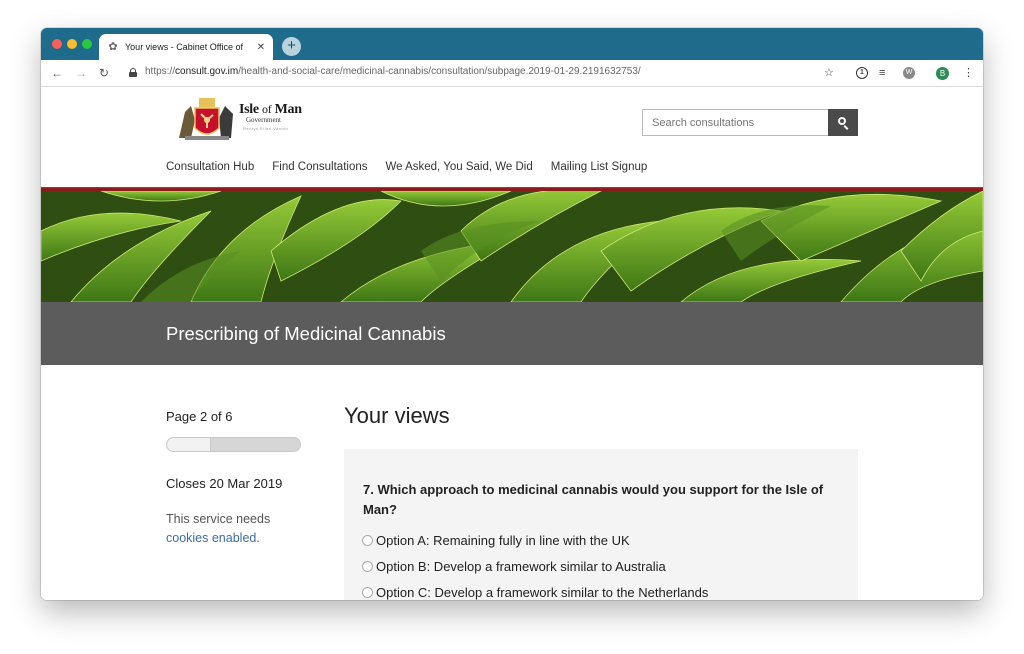 Image resolution: width=1024 pixels, height=654 pixels. I want to click on search-icon, so click(842, 121).